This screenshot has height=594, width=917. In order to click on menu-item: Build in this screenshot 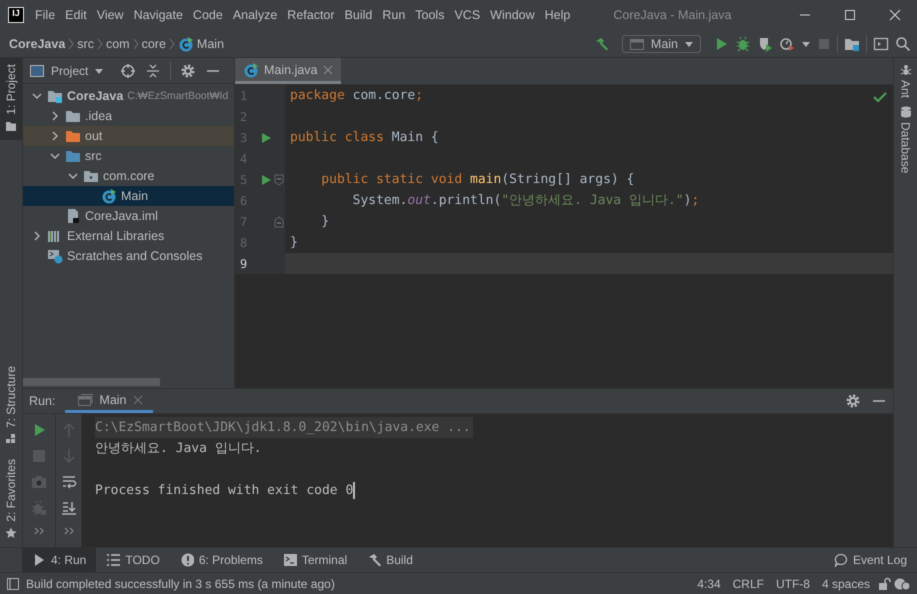, I will do `click(359, 15)`.